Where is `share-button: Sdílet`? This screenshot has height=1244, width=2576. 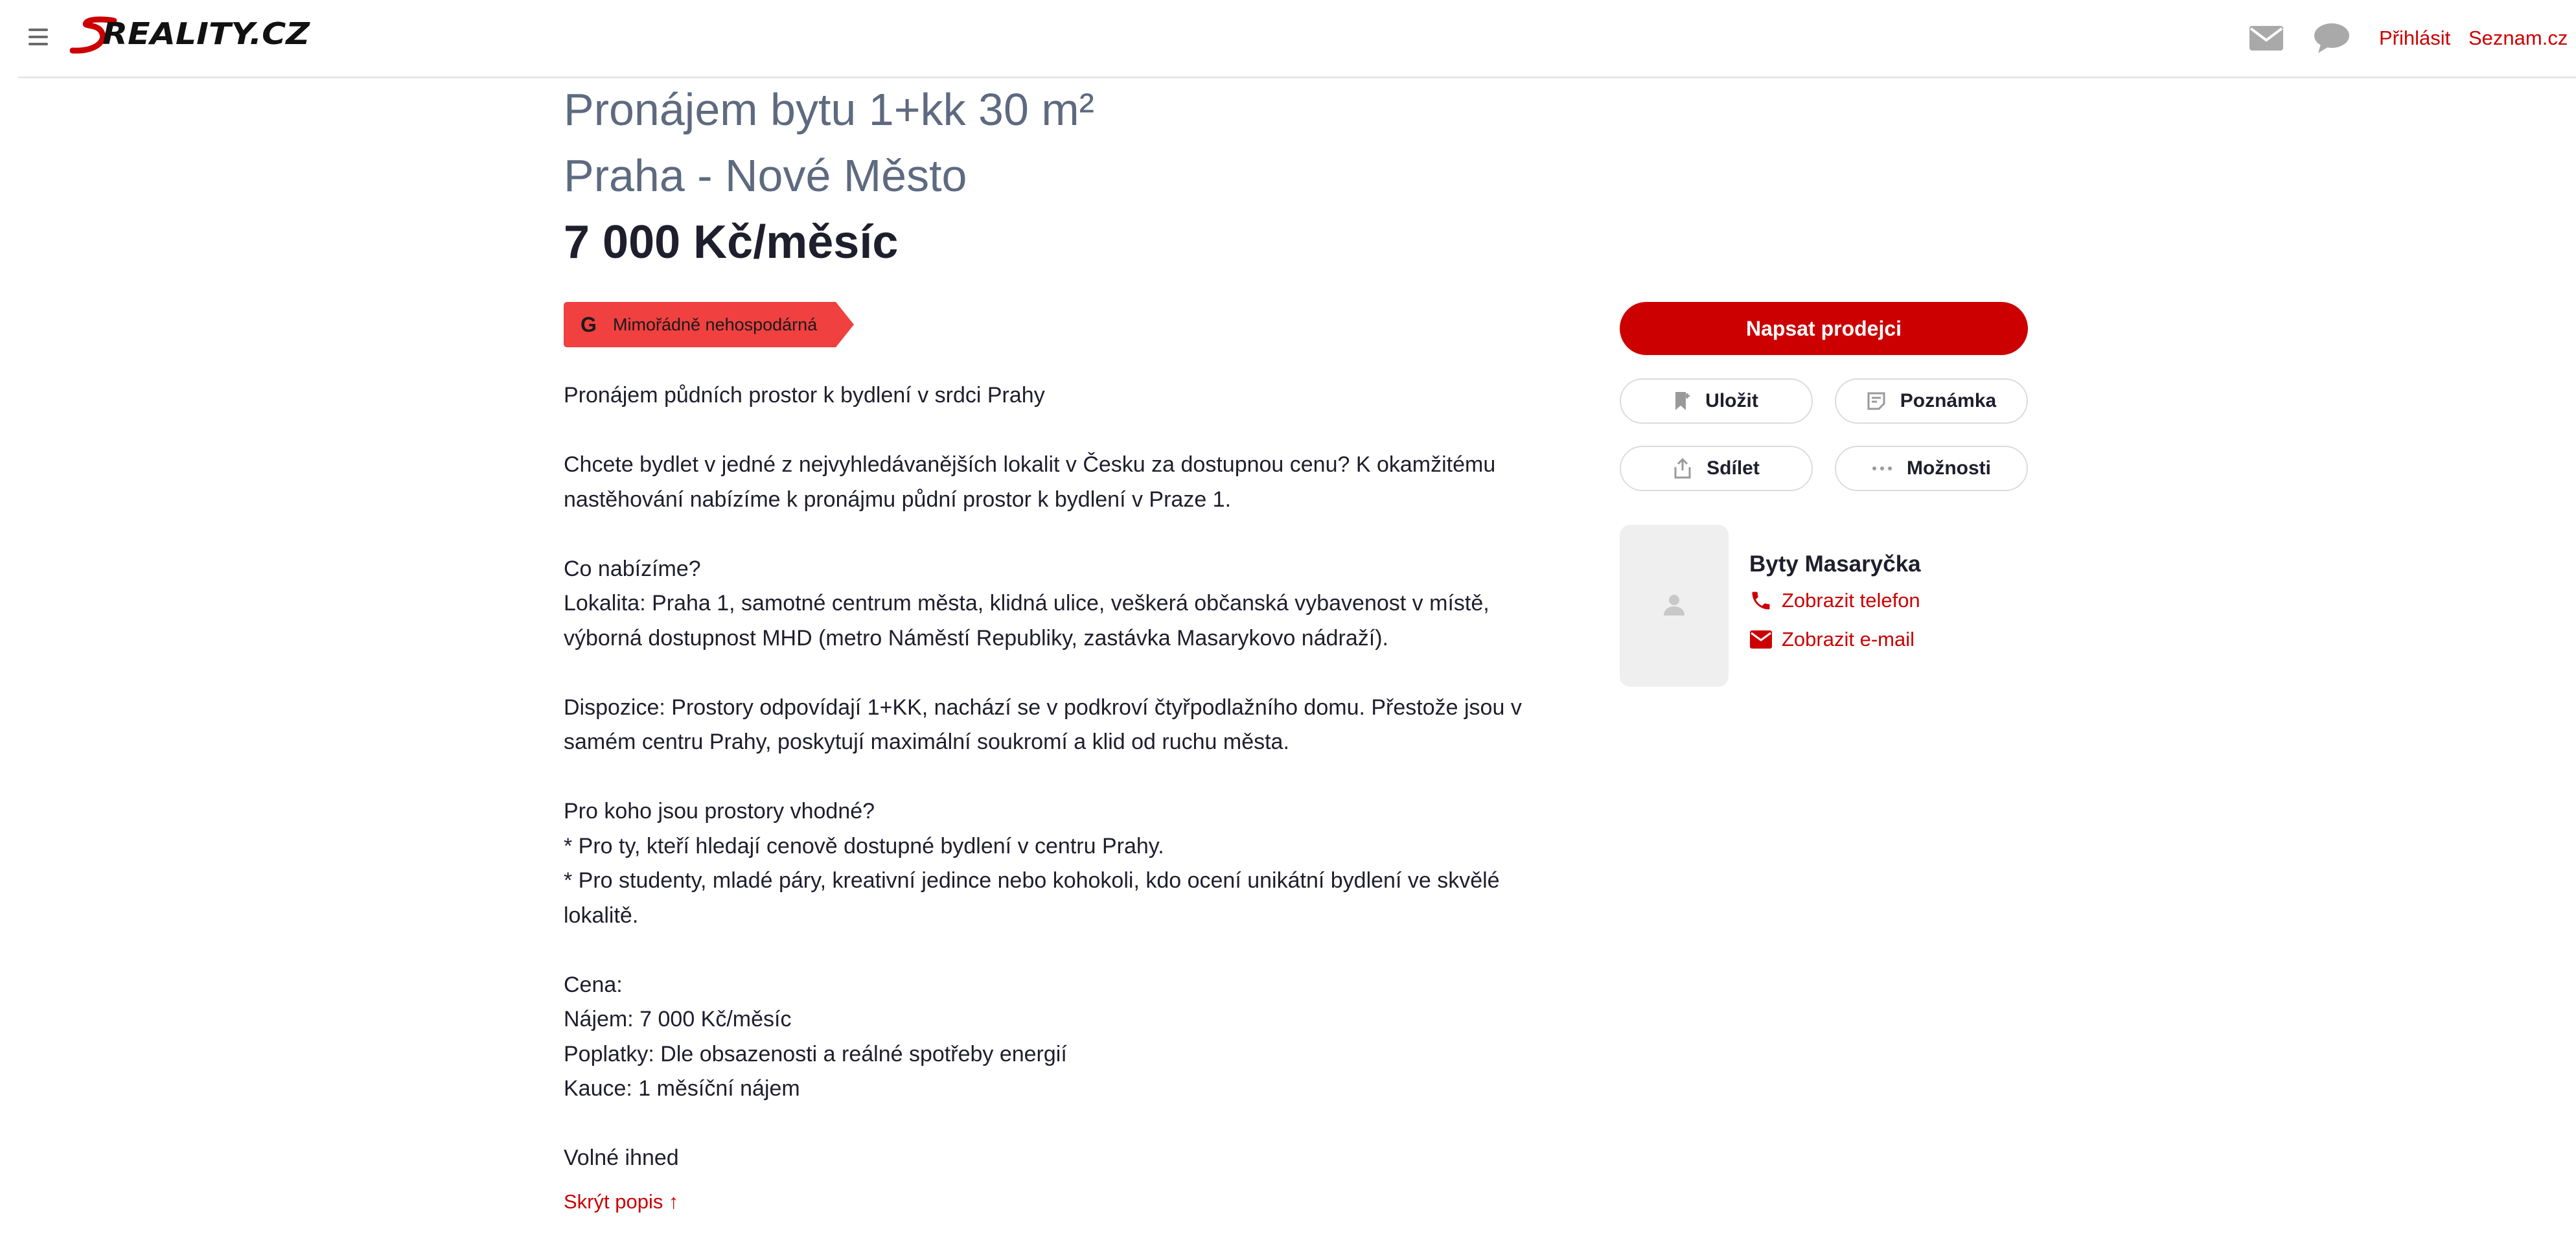
share-button: Sdílet is located at coordinates (1716, 468).